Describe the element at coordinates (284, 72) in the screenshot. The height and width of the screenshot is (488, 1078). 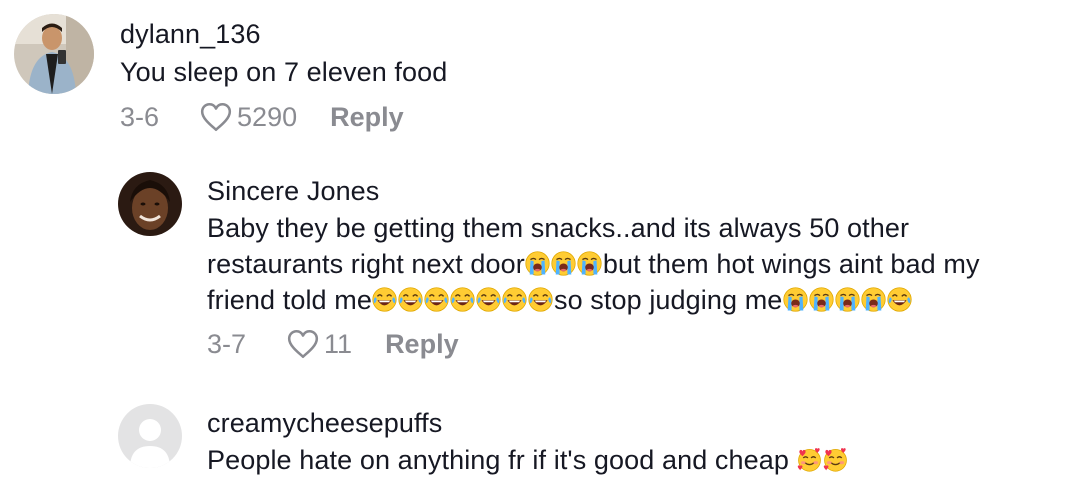
I see `comment-text: You sleep on 7 eleven food` at that location.